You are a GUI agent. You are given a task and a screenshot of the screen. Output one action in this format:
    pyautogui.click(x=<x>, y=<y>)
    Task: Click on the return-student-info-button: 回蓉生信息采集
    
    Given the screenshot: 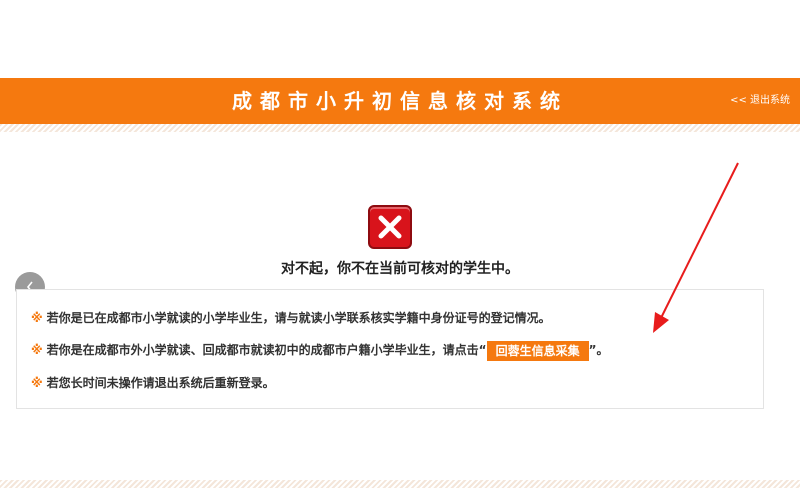 What is the action you would take?
    pyautogui.click(x=537, y=350)
    